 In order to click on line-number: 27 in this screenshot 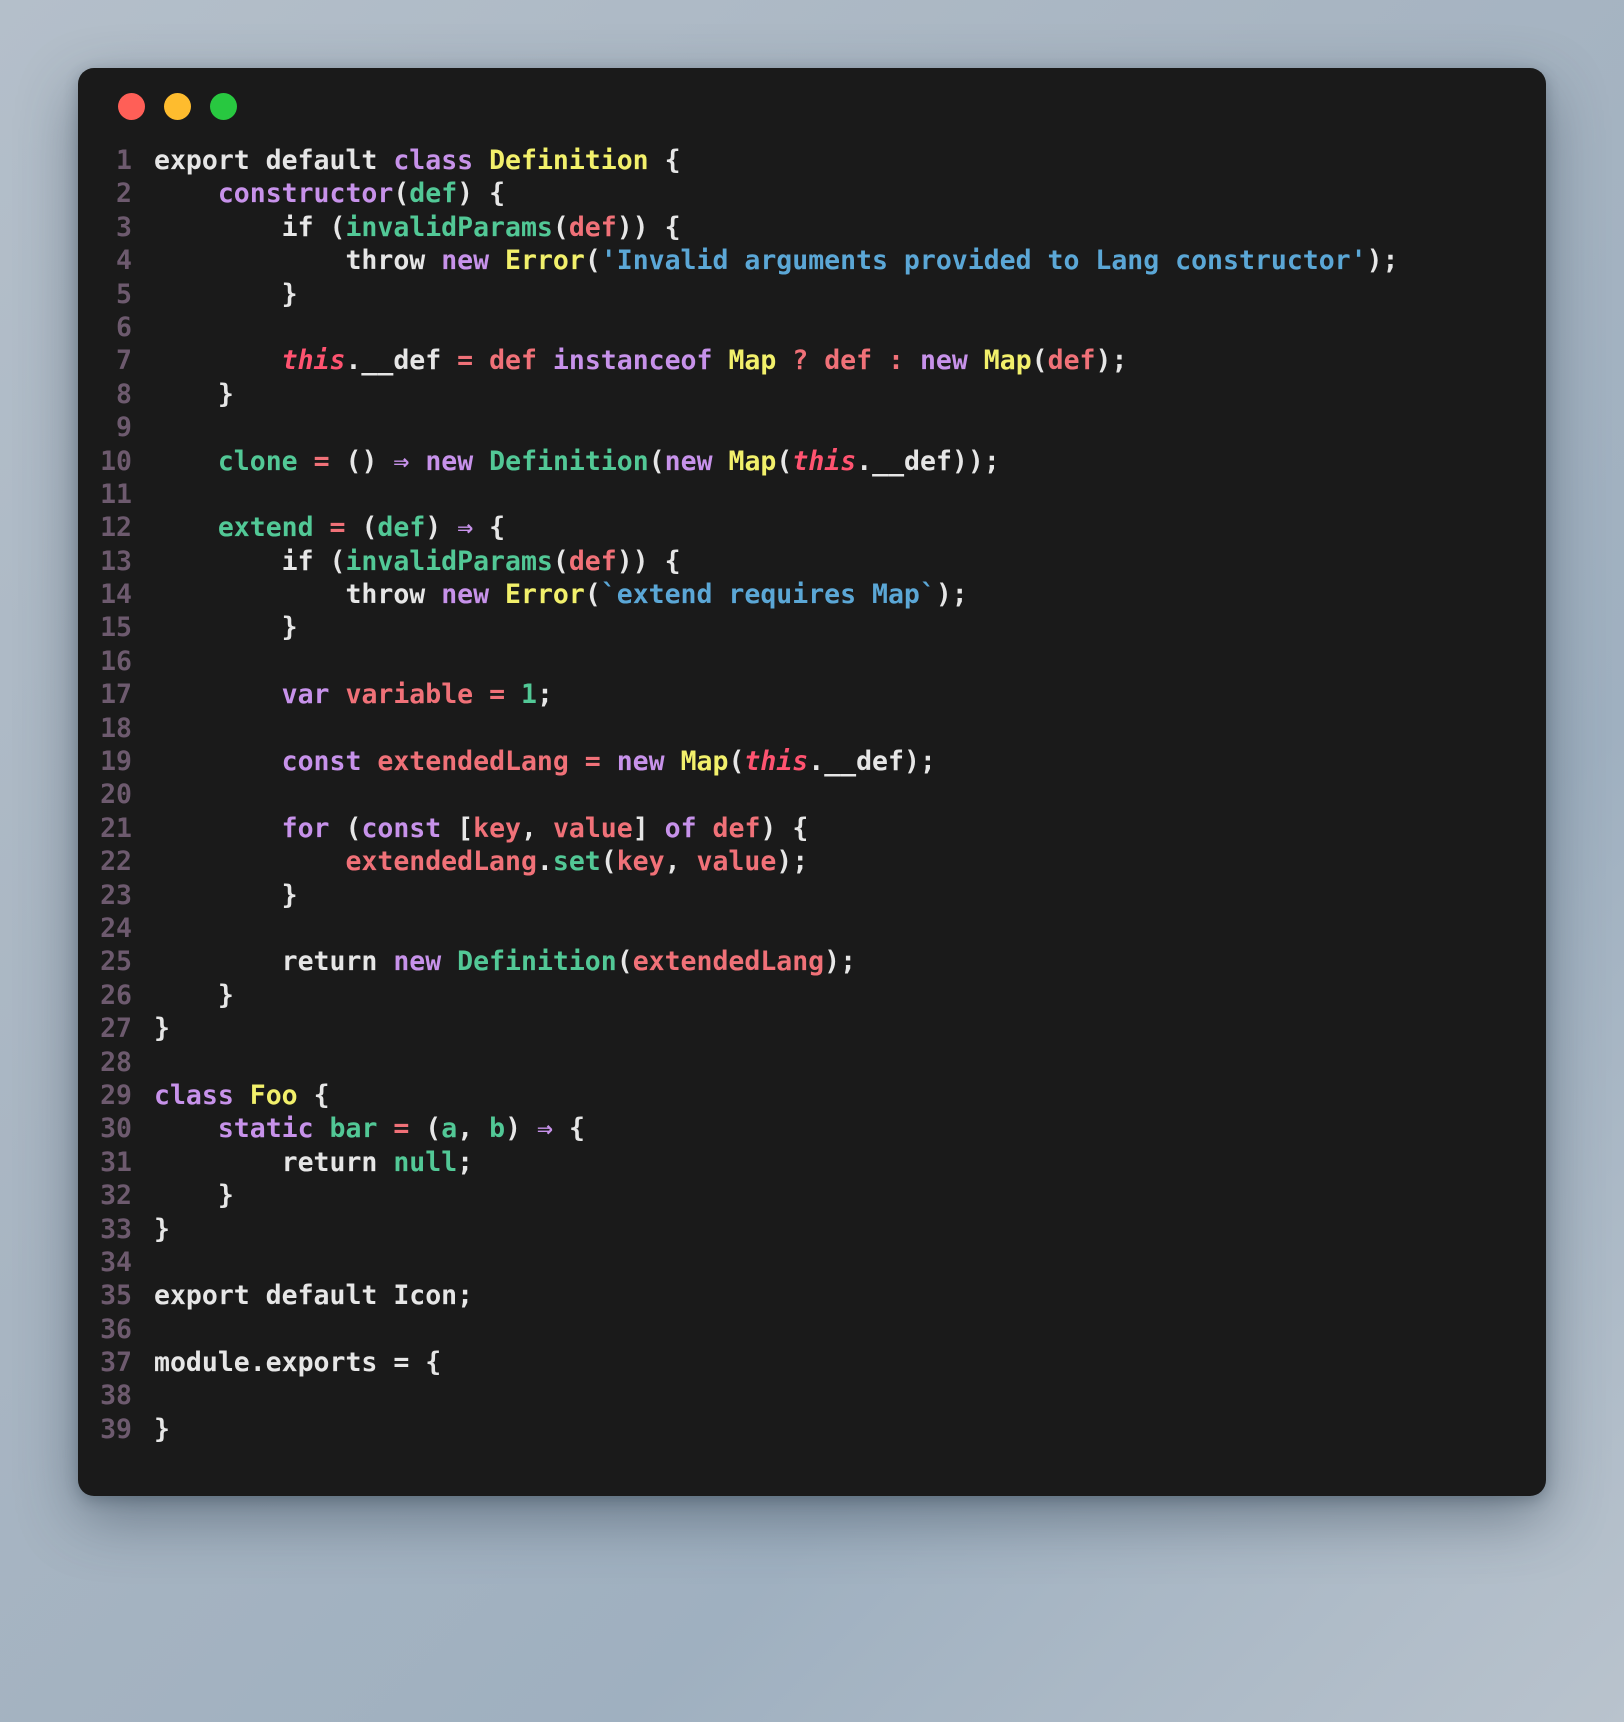, I will do `click(116, 1029)`.